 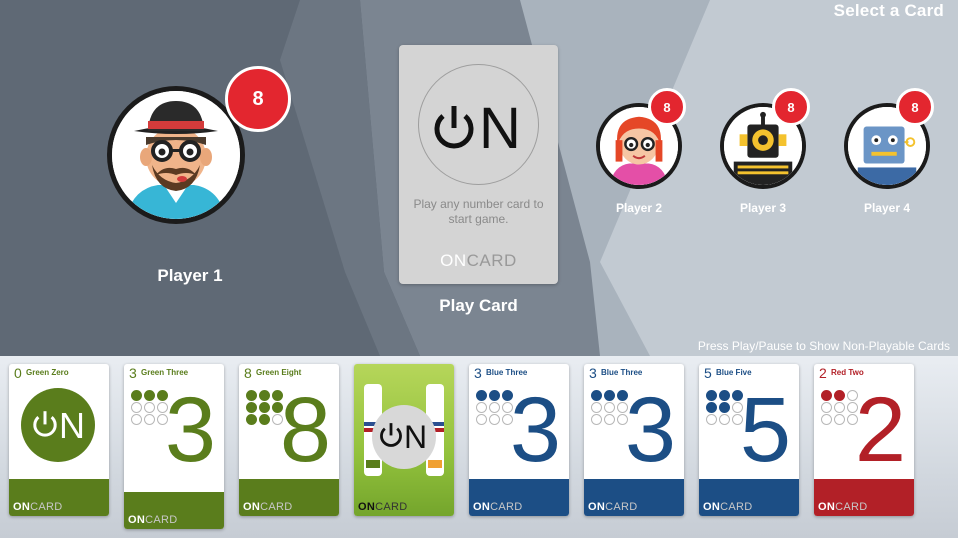 I want to click on card-name: Green Zero, so click(x=47, y=372).